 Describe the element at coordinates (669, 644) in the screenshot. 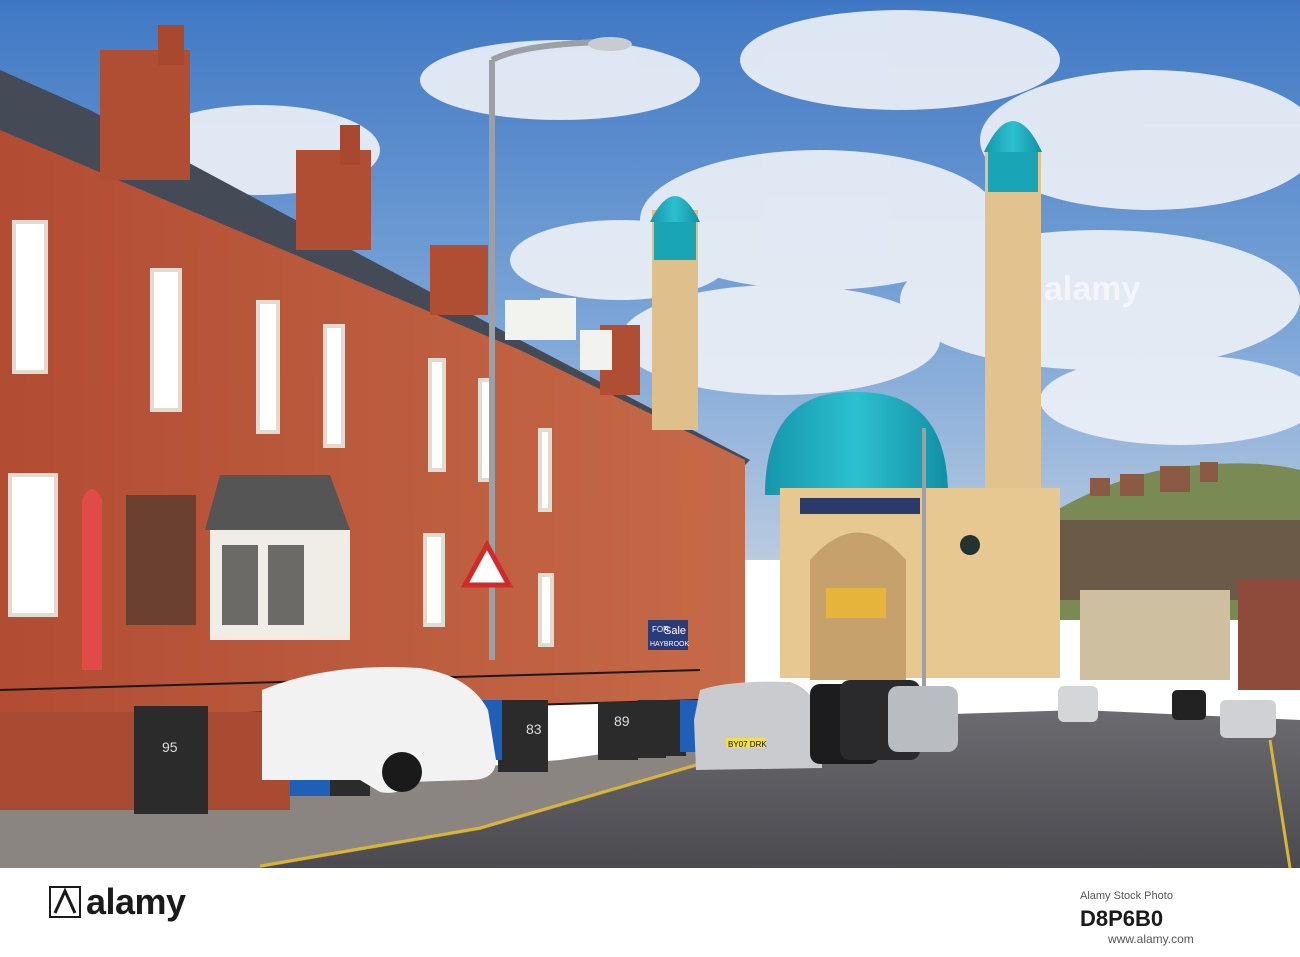

I see `for-sale-line3: HAYBROOK` at that location.